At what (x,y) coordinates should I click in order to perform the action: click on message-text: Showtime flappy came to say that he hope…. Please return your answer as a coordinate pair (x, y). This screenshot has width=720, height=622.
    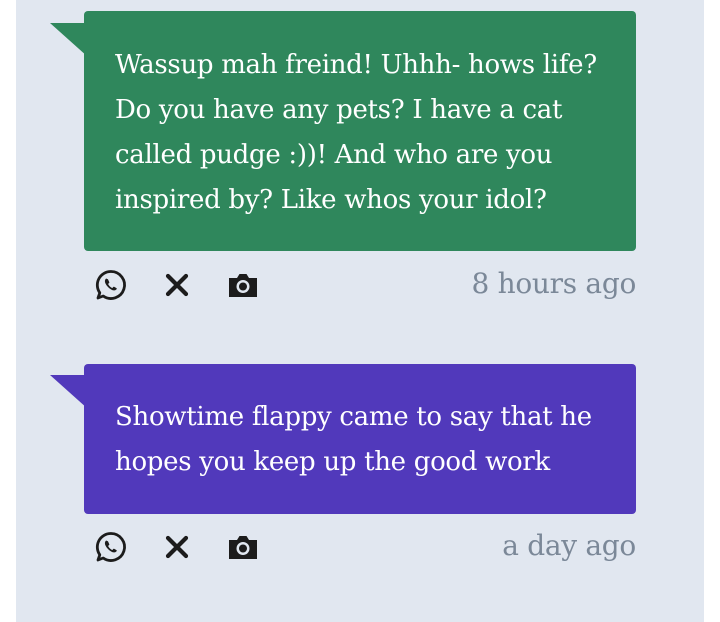
    Looking at the image, I should click on (353, 439).